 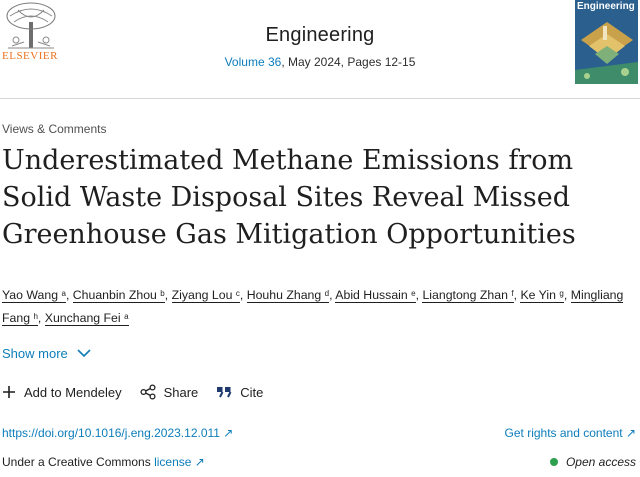 What do you see at coordinates (320, 98) in the screenshot?
I see `header-divider` at bounding box center [320, 98].